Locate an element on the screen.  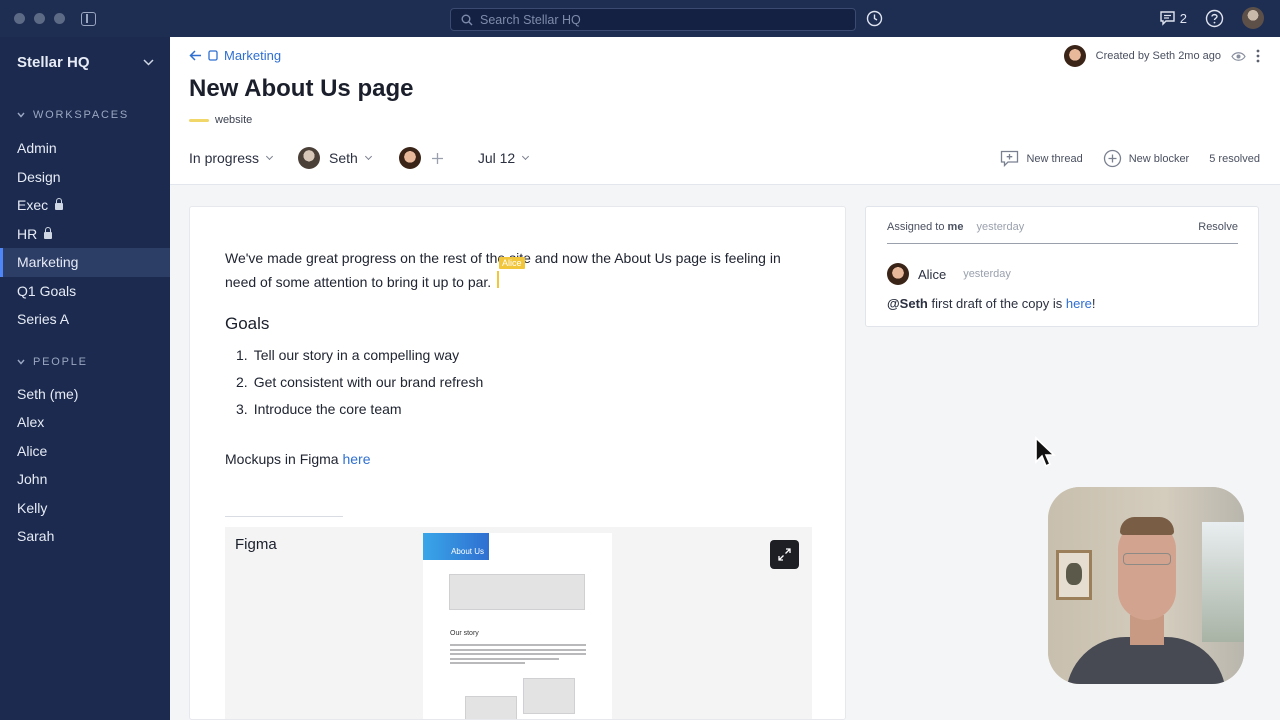
sidebar-person-kelly: Kelly is located at coordinates (85, 508).